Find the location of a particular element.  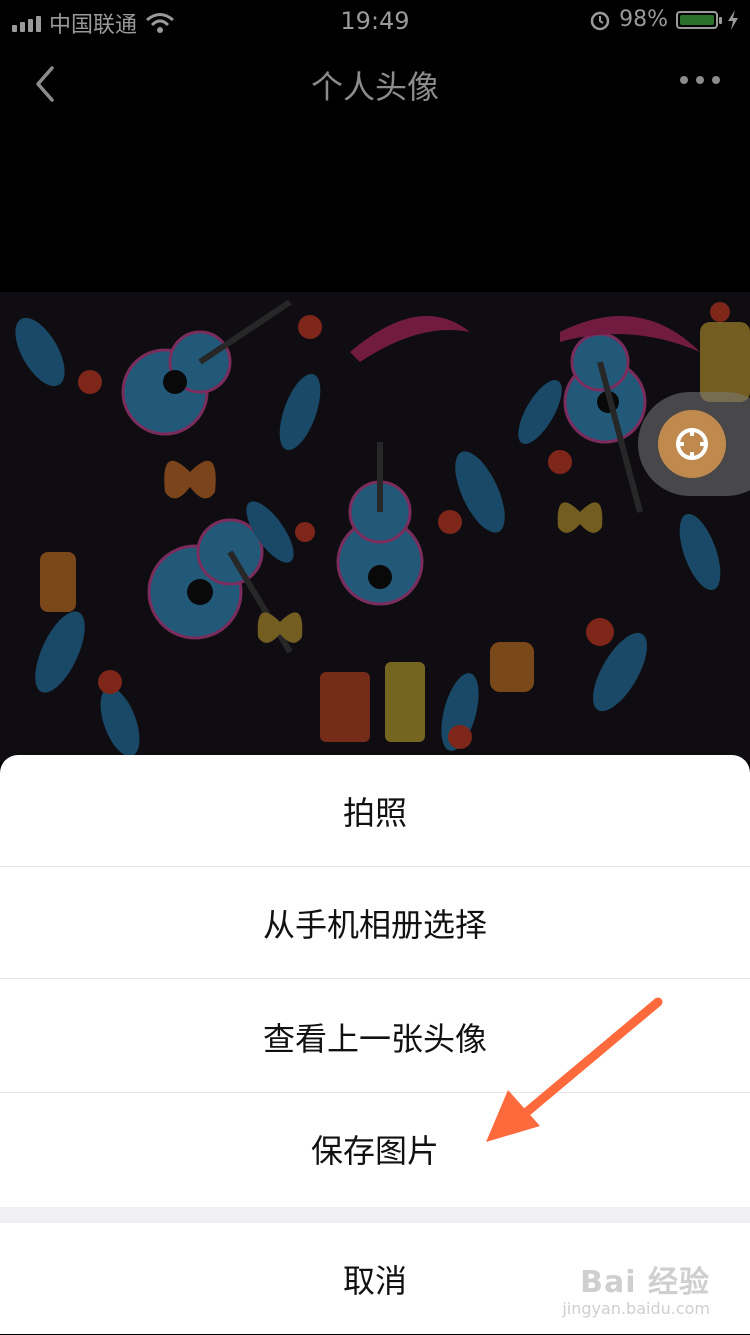

compass-icon is located at coordinates (692, 444).